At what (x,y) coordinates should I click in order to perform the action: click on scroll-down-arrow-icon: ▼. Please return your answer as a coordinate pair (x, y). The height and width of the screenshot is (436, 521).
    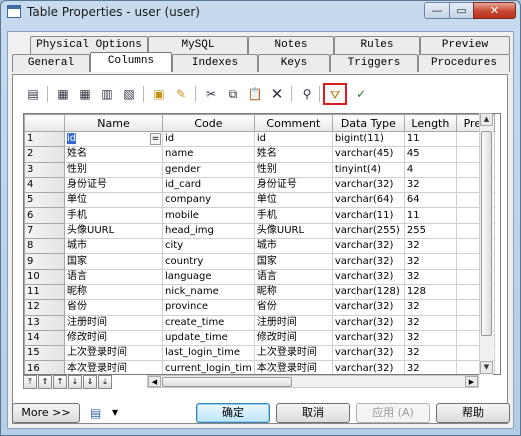
    Looking at the image, I should click on (486, 367).